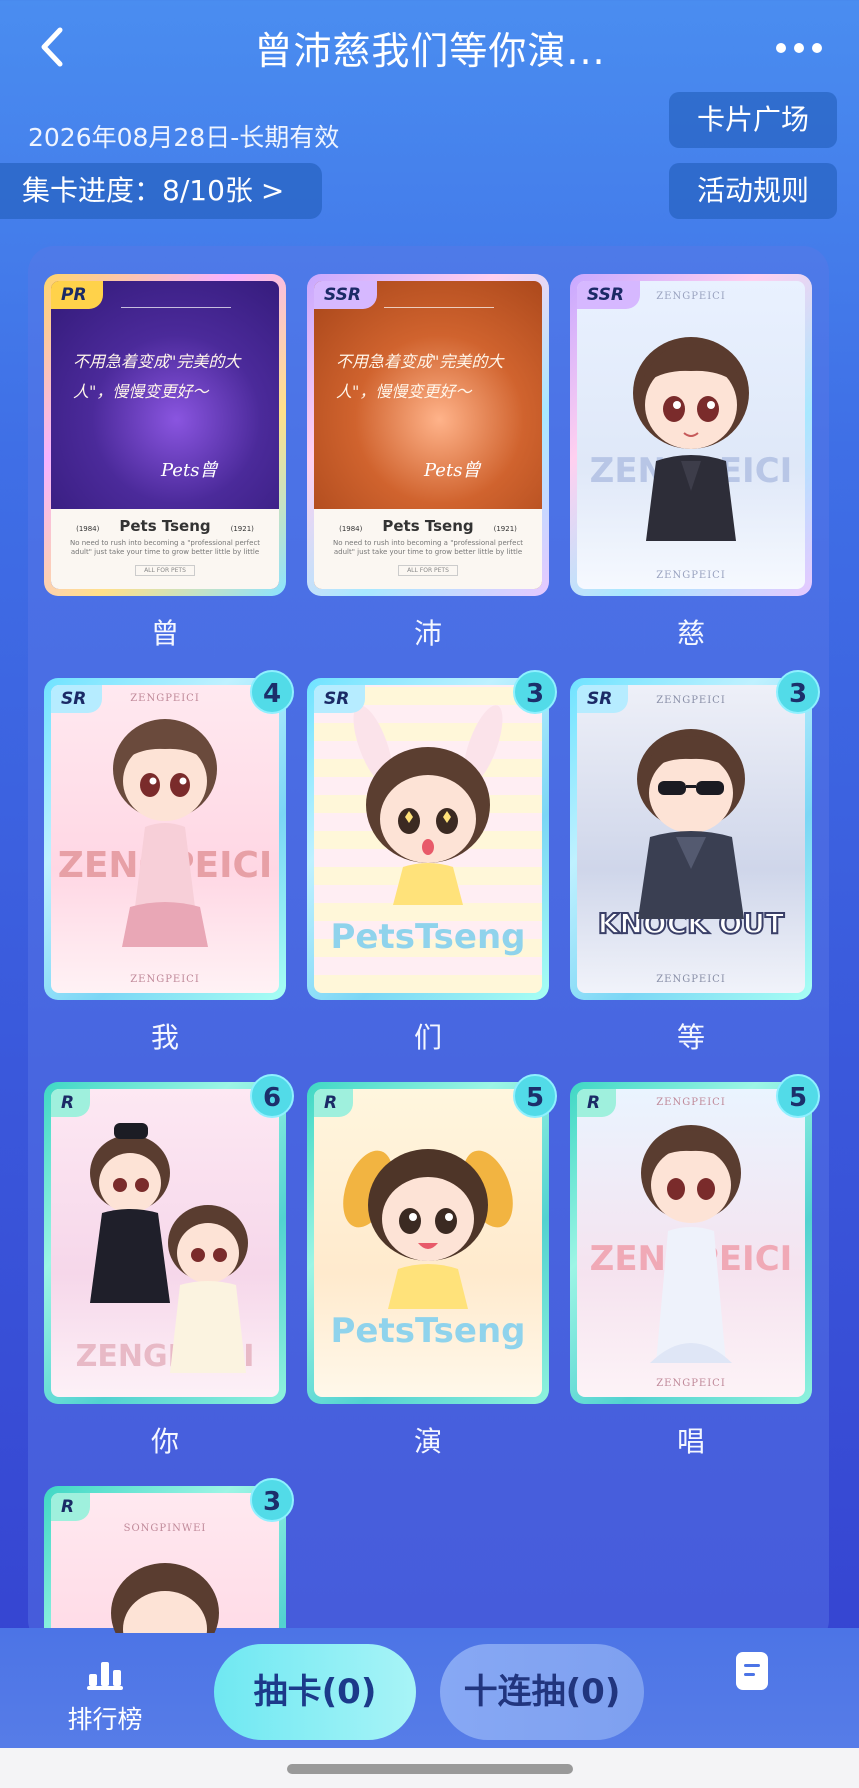 Image resolution: width=859 pixels, height=1788 pixels. Describe the element at coordinates (164, 1441) in the screenshot. I see `card-label: 你` at that location.